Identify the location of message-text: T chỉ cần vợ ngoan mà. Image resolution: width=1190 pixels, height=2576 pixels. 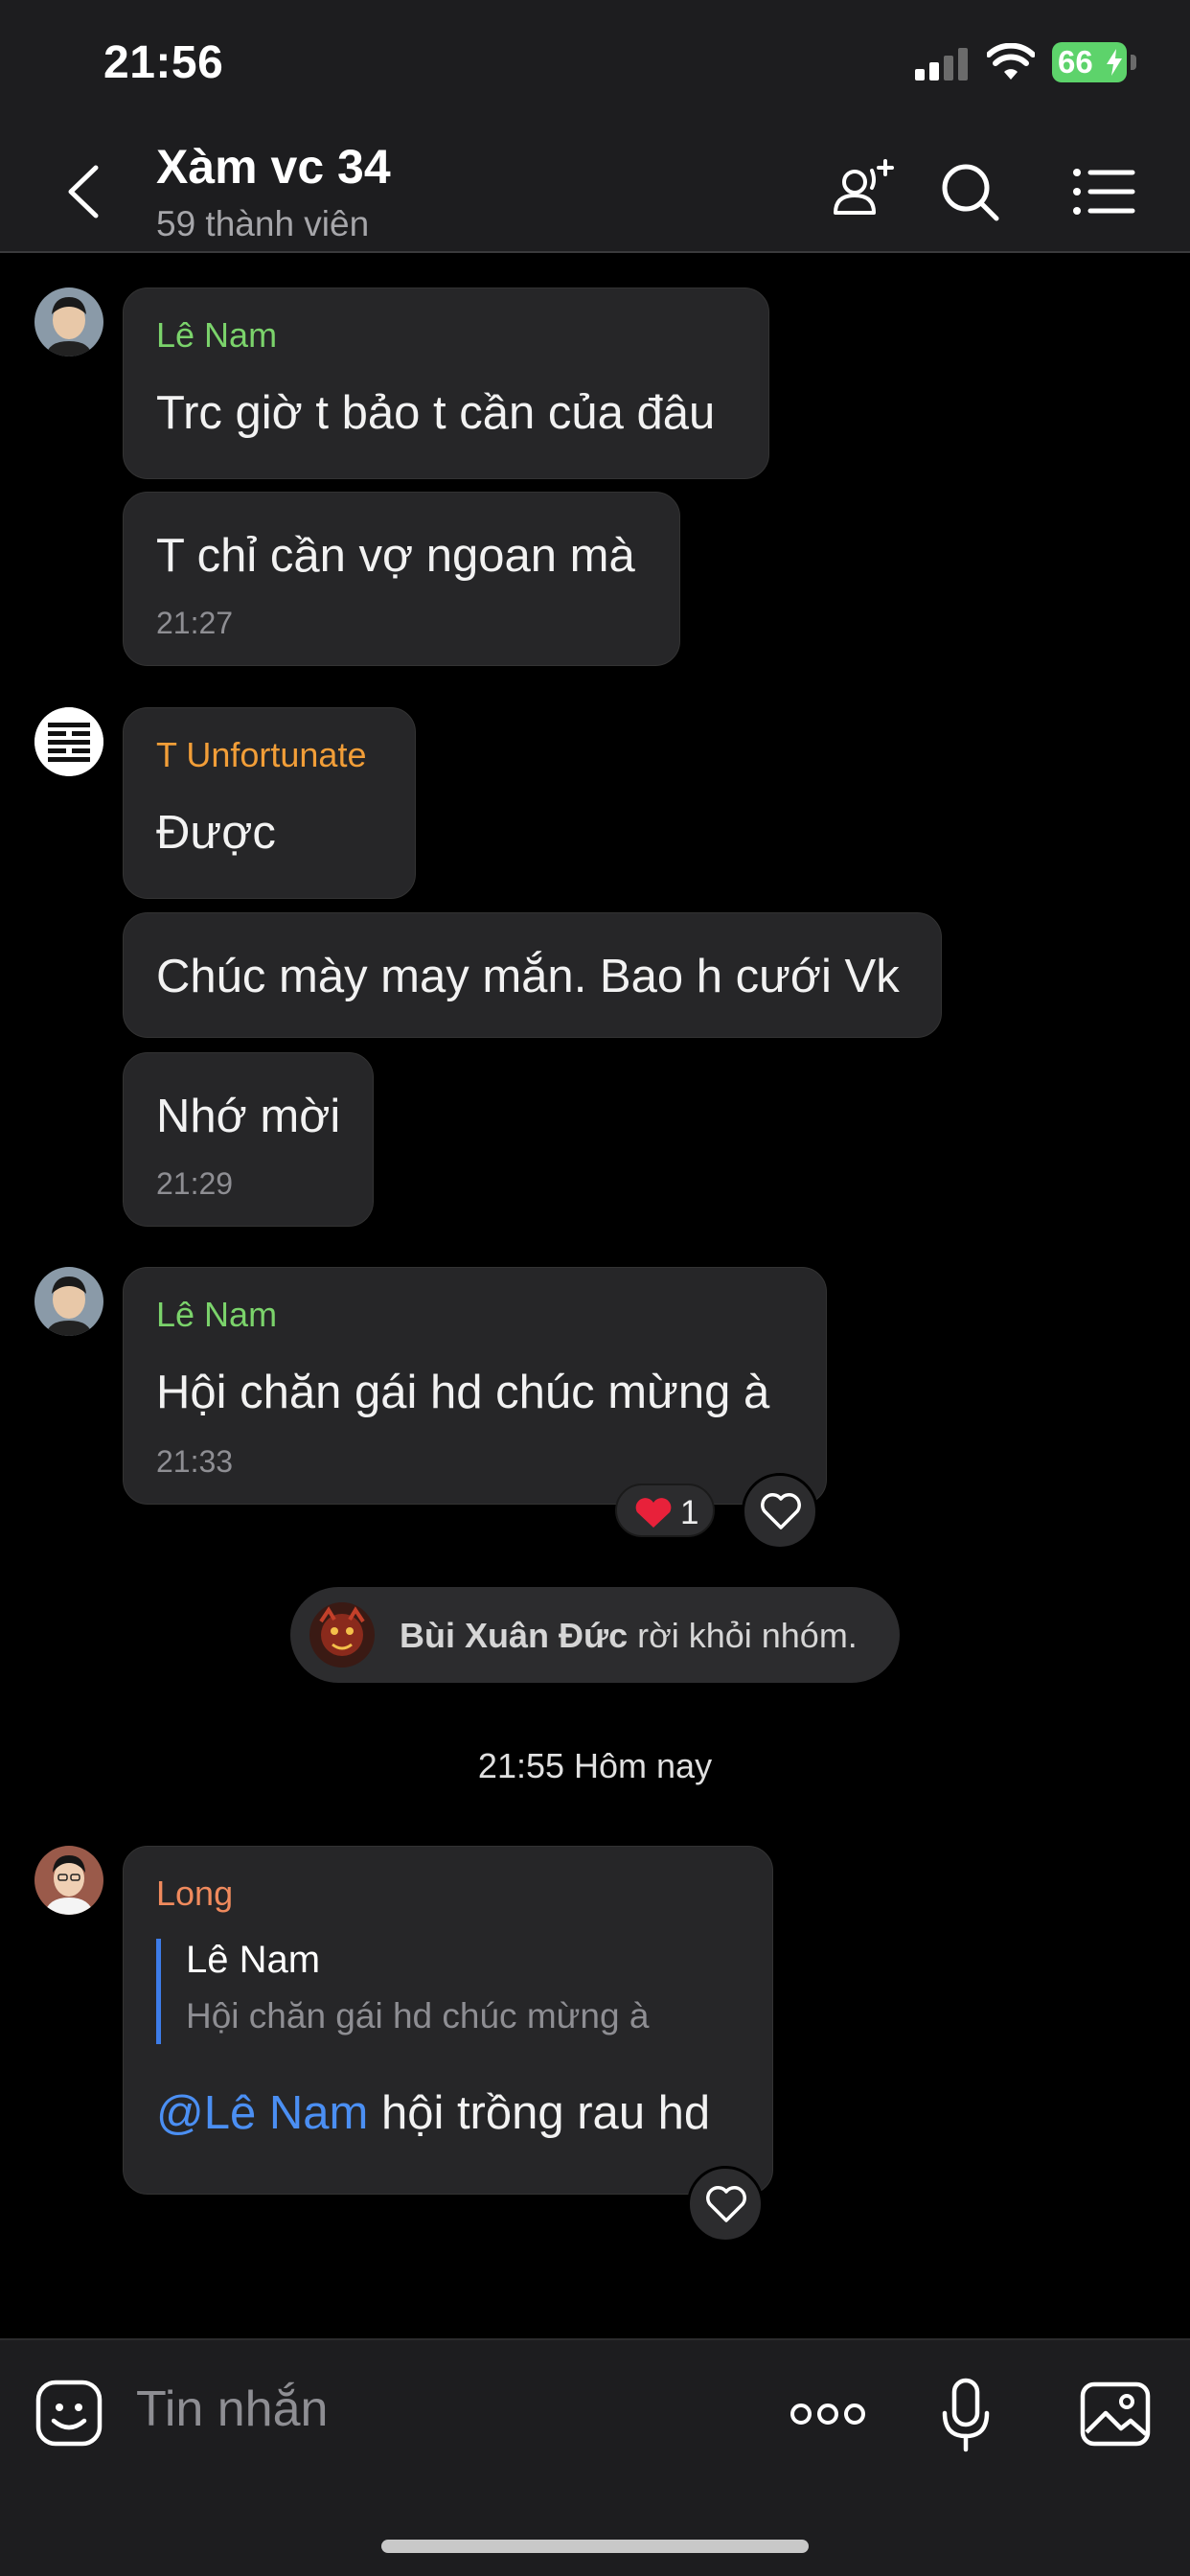
(396, 556).